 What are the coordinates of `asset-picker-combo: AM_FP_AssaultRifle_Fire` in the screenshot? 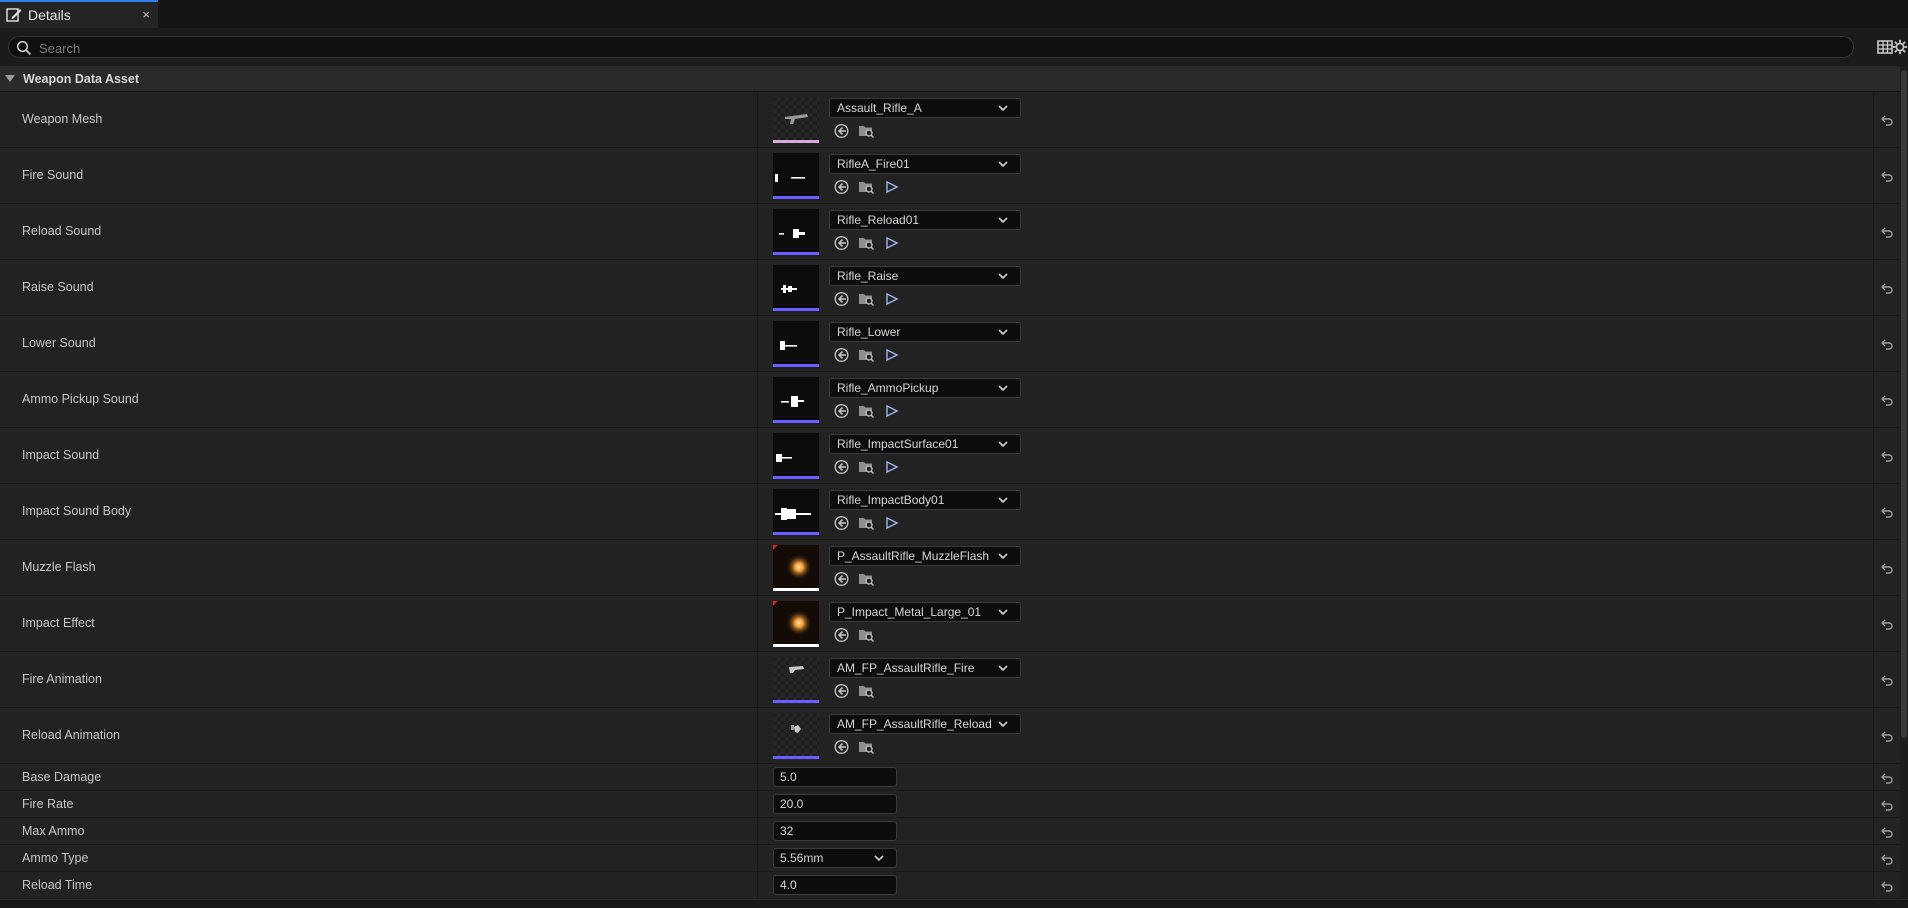 It's located at (925, 668).